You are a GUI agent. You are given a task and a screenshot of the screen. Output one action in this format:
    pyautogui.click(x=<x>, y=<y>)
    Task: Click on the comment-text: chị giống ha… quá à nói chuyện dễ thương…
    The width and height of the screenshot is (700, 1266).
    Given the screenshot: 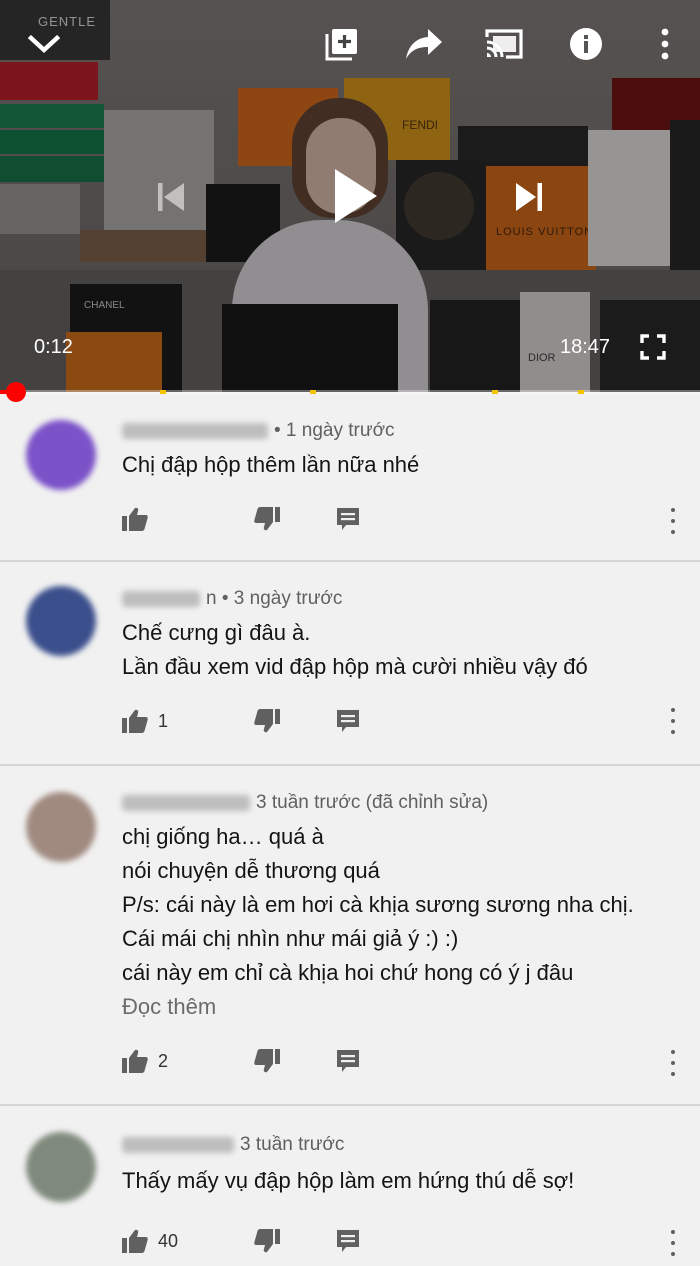 What is the action you would take?
    pyautogui.click(x=378, y=922)
    